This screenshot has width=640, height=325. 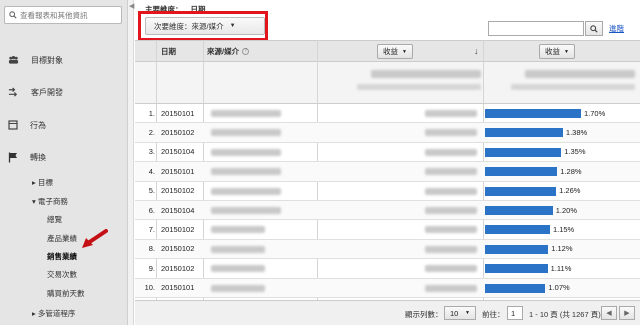 What do you see at coordinates (47, 92) in the screenshot?
I see `sidebar-item-label: 客戶開發` at bounding box center [47, 92].